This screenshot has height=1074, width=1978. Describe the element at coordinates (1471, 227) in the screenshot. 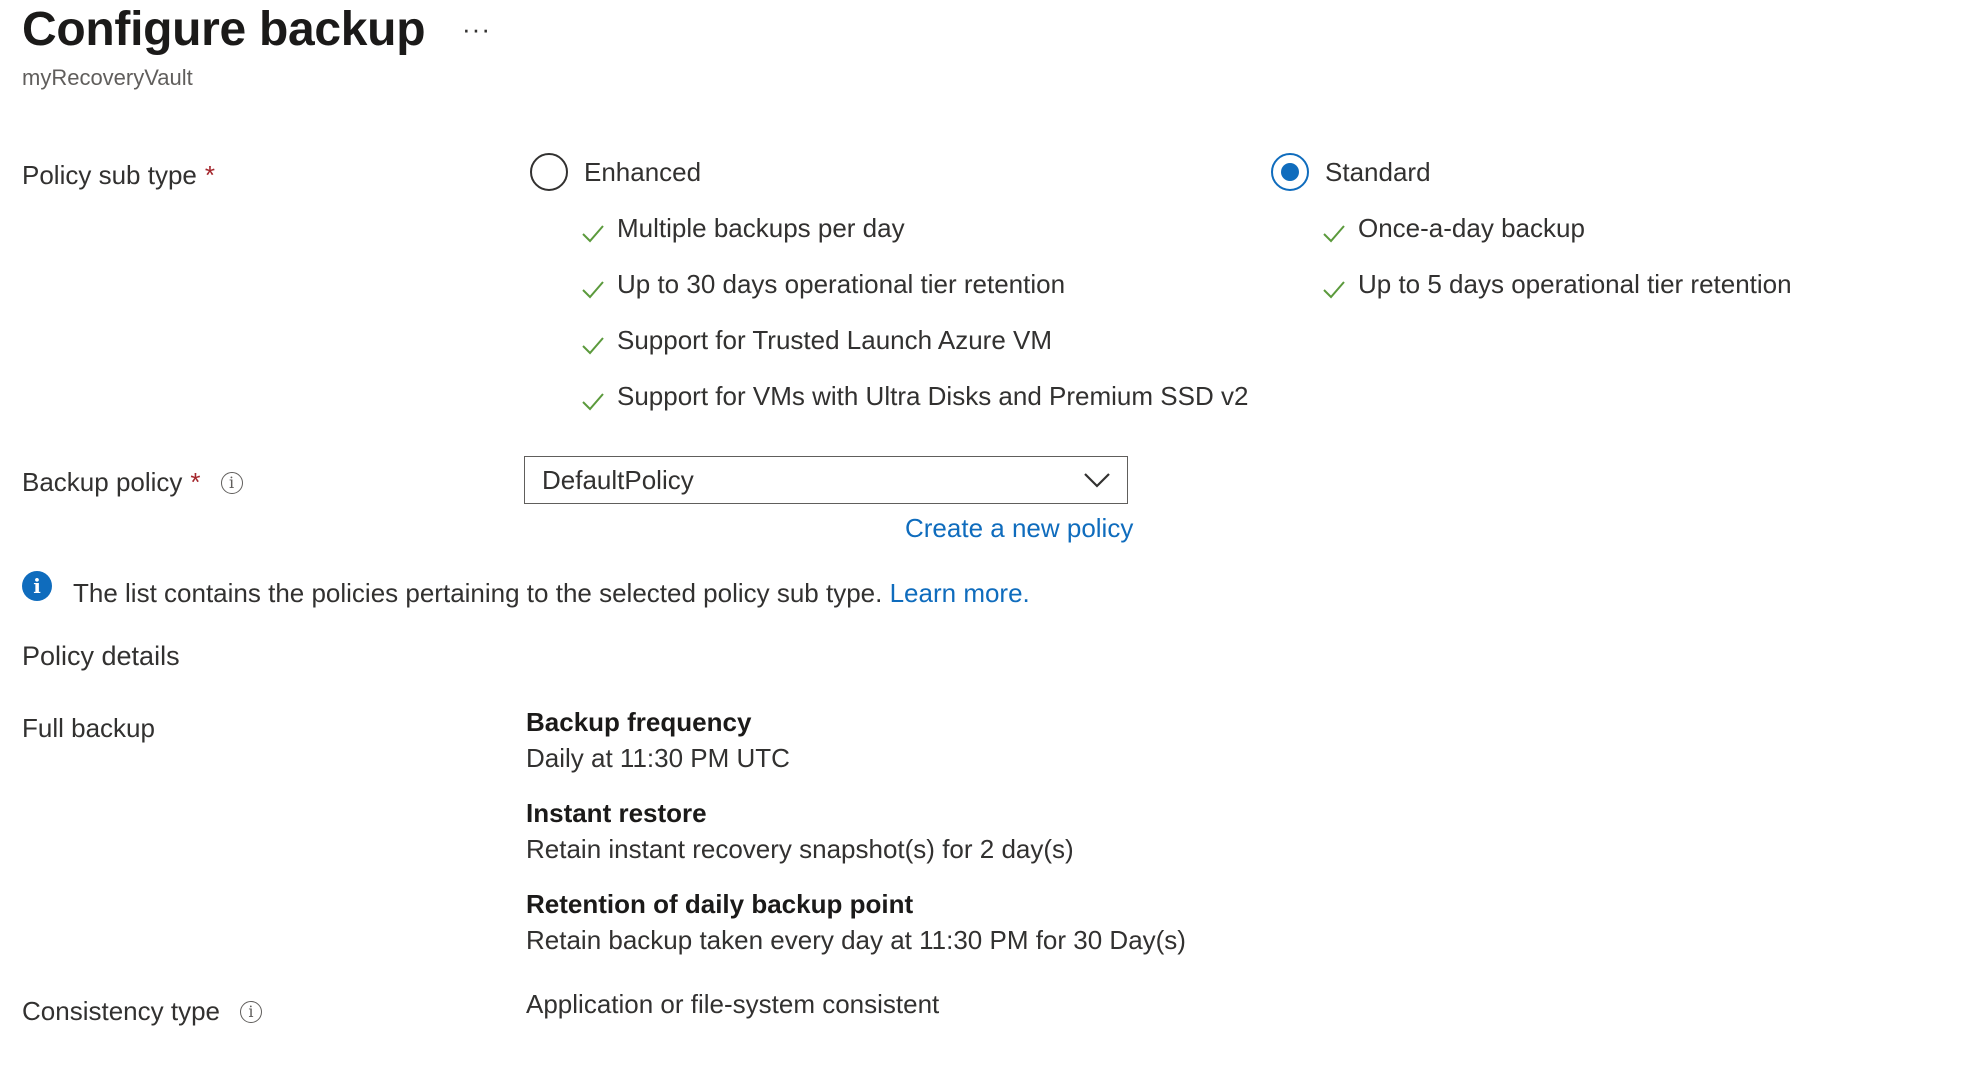

I see `feature-text: Once-a-day backup` at that location.